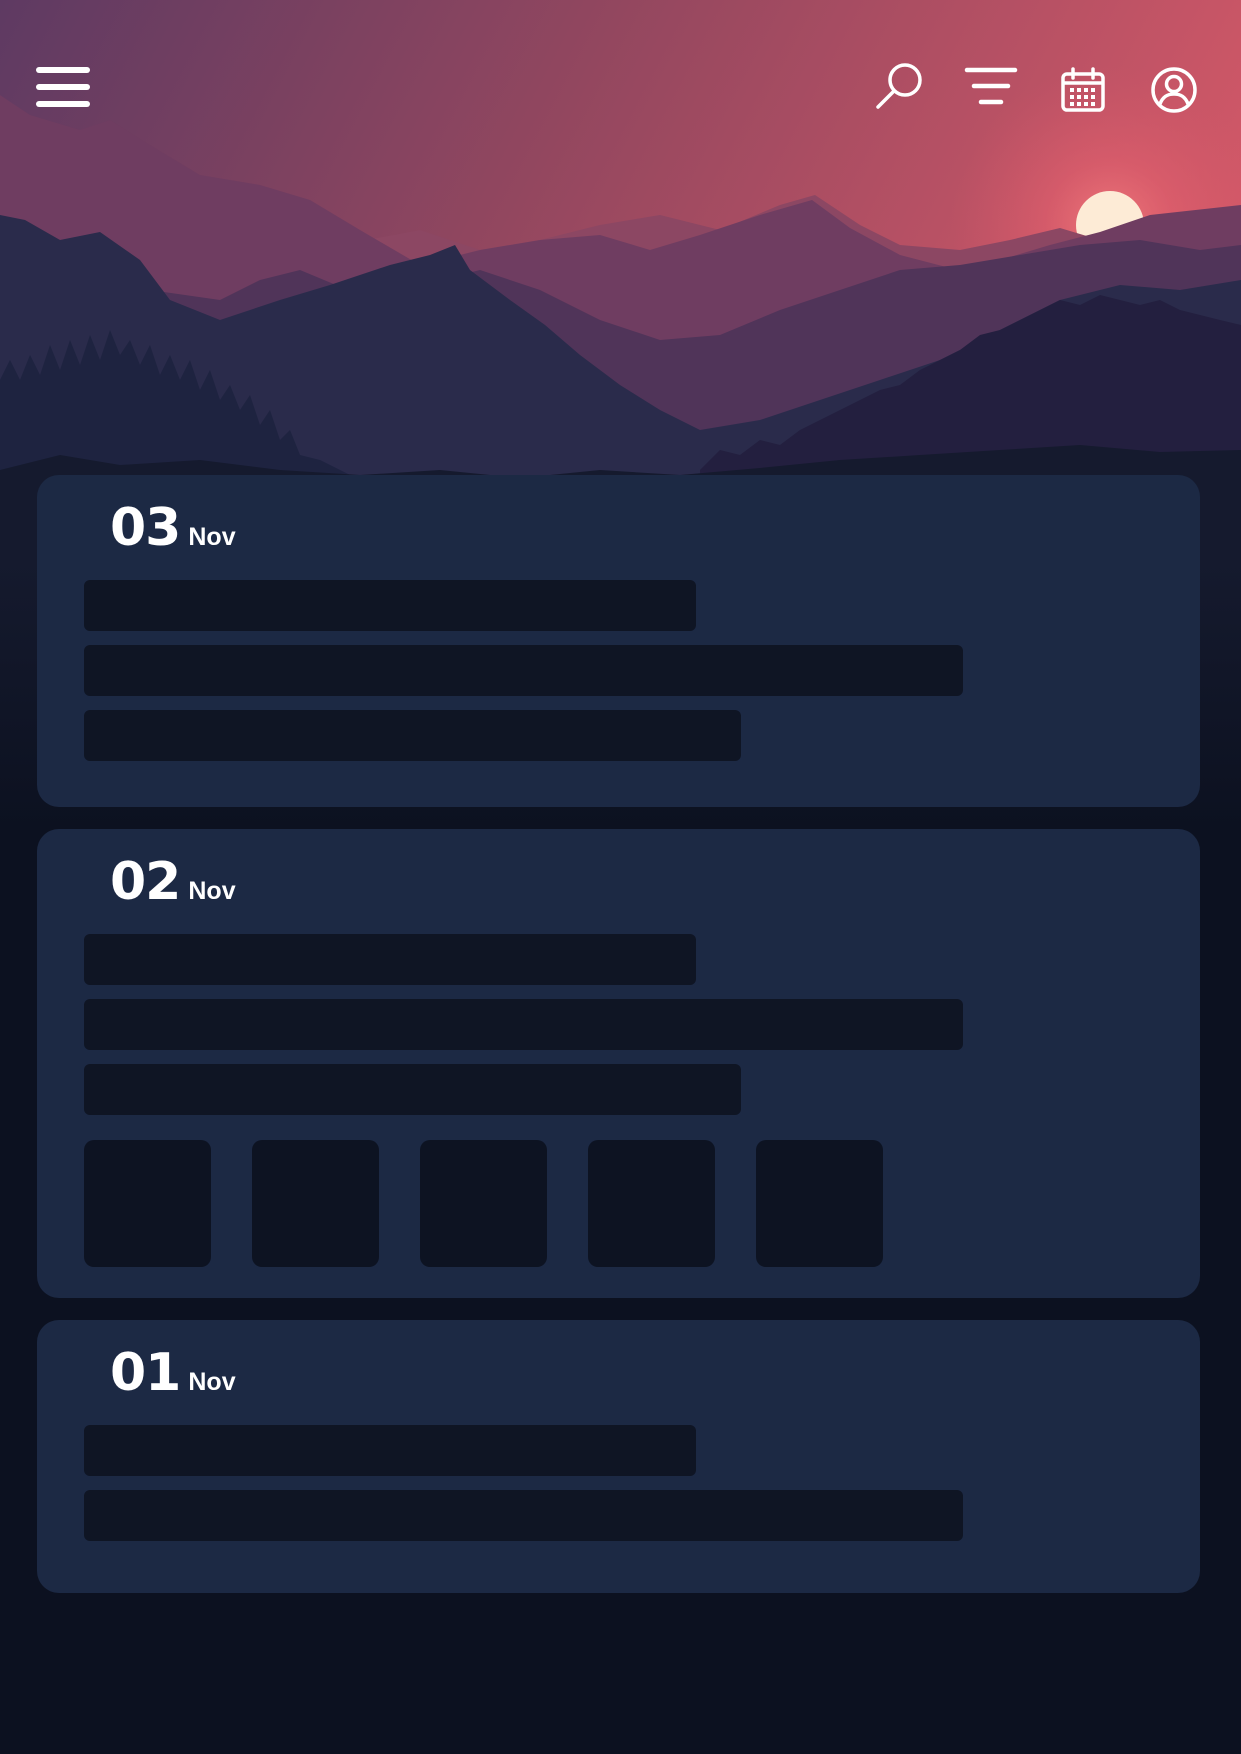  What do you see at coordinates (899, 86) in the screenshot?
I see `search-icon` at bounding box center [899, 86].